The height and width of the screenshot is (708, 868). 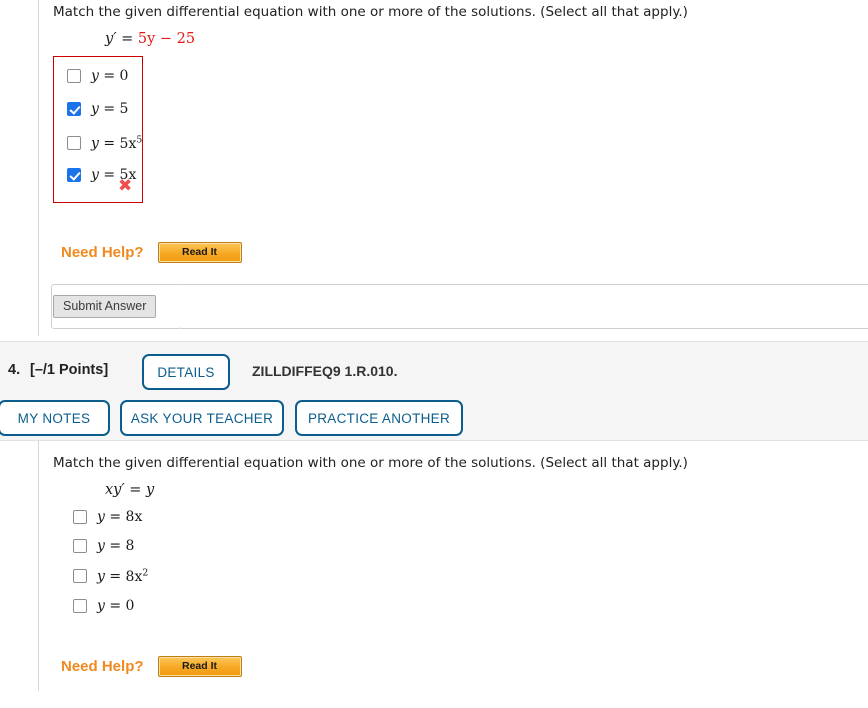 I want to click on option-row: y = 8, so click(x=103, y=546).